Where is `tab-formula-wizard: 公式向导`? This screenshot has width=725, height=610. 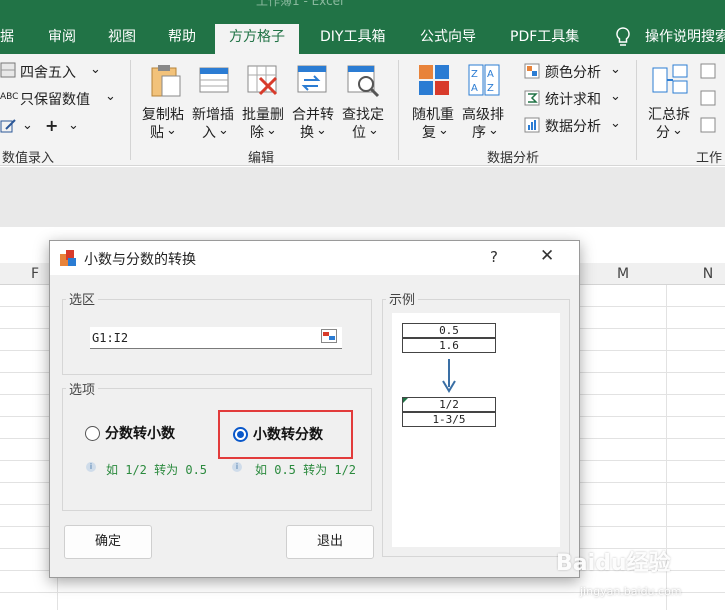
tab-formula-wizard: 公式向导 is located at coordinates (448, 39).